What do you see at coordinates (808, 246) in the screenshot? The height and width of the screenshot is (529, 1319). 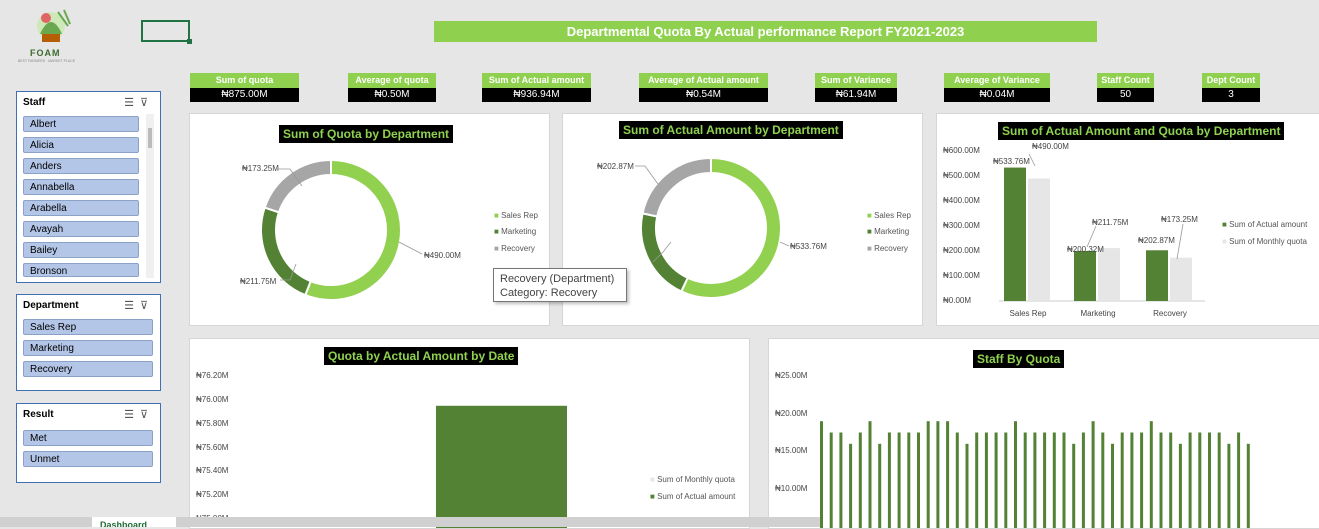 I see `data-label: ₦533.76M` at bounding box center [808, 246].